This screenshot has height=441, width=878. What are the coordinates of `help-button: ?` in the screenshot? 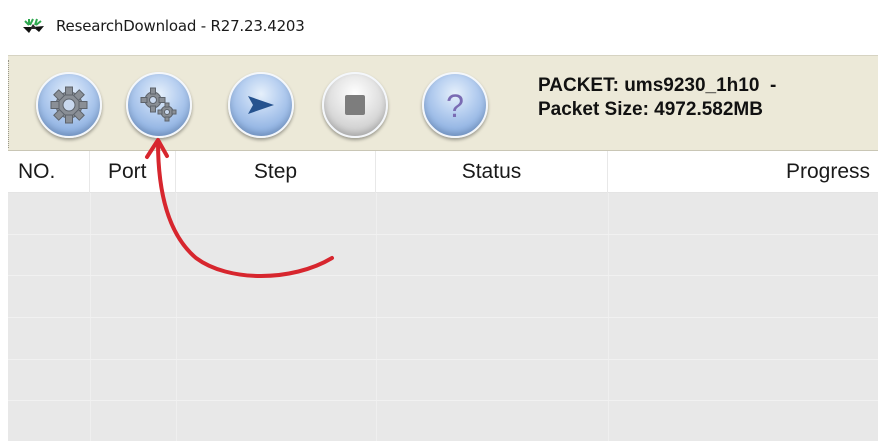 It's located at (455, 105).